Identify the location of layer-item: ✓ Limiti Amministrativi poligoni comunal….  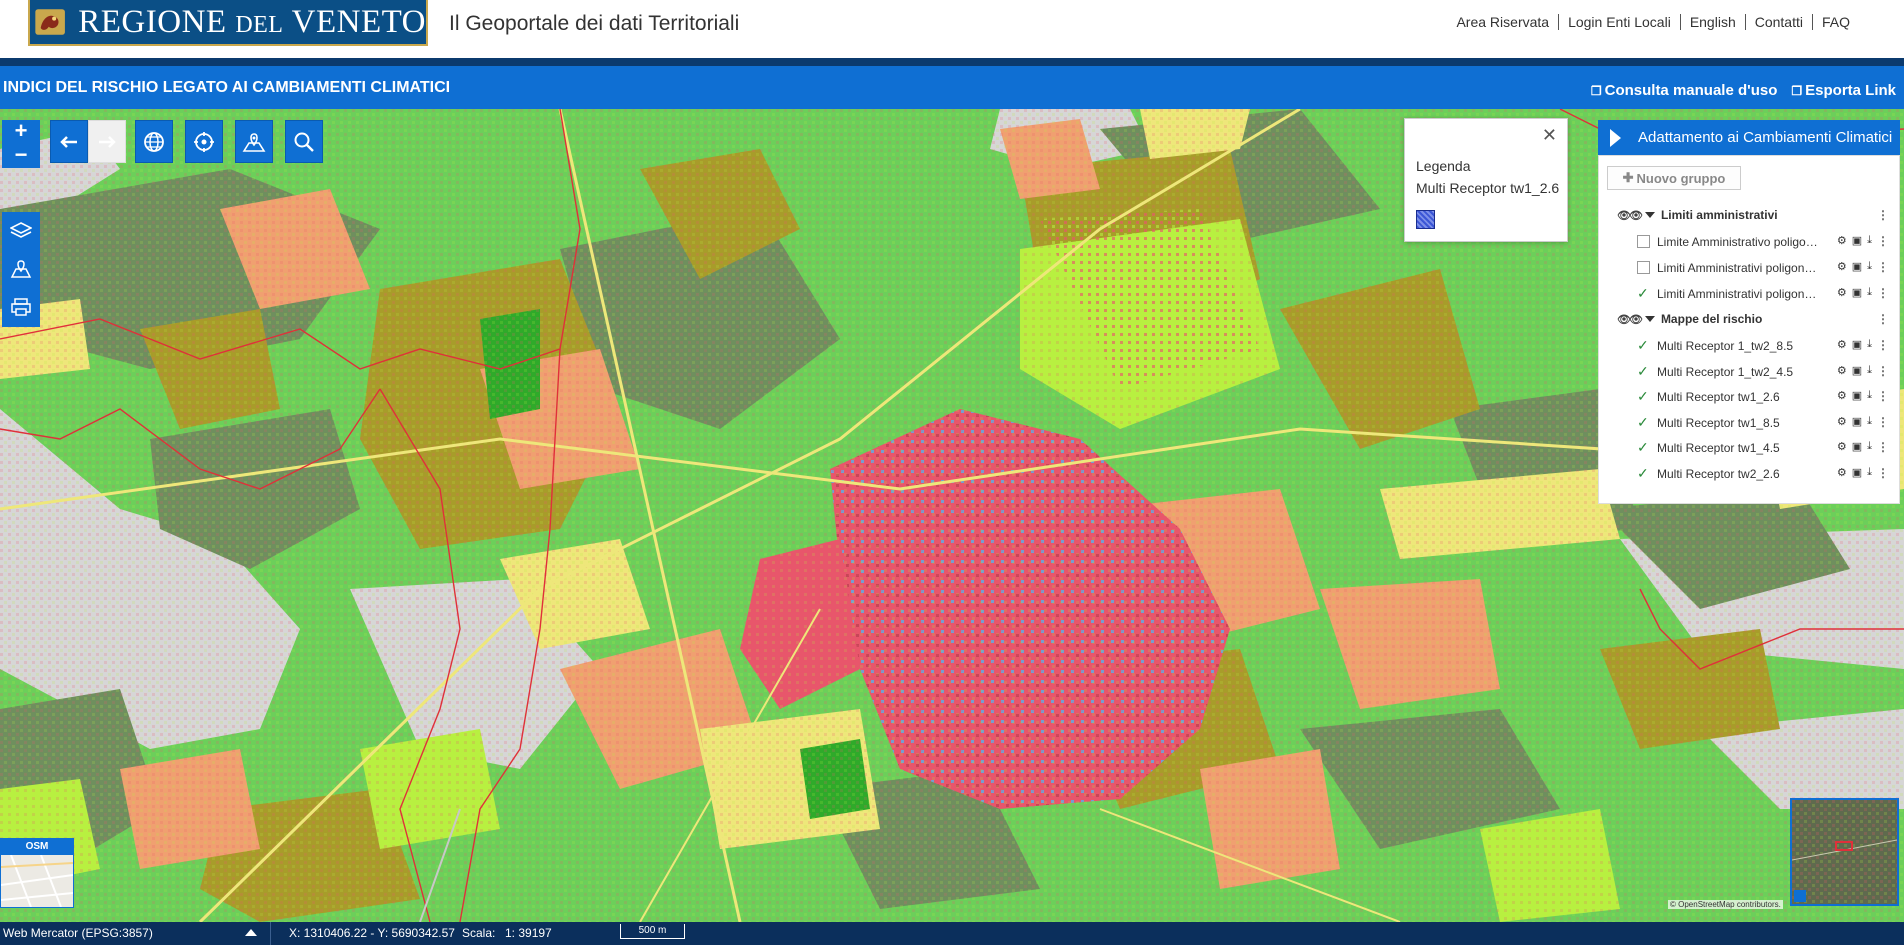
(1766, 294).